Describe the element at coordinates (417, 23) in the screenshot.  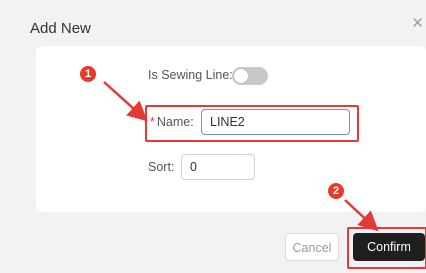
I see `close-icon: ×` at that location.